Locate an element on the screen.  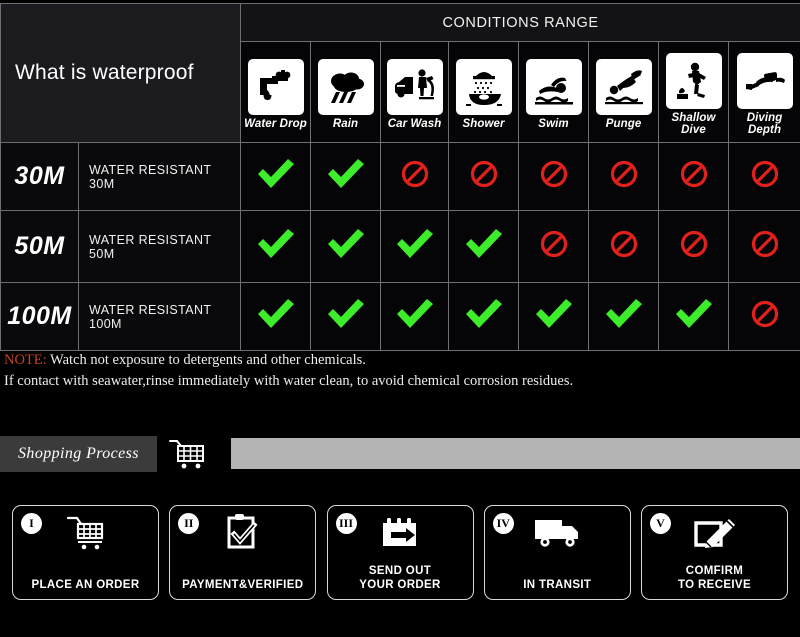
step-in-transit: IV IN TRANSIT is located at coordinates (557, 552).